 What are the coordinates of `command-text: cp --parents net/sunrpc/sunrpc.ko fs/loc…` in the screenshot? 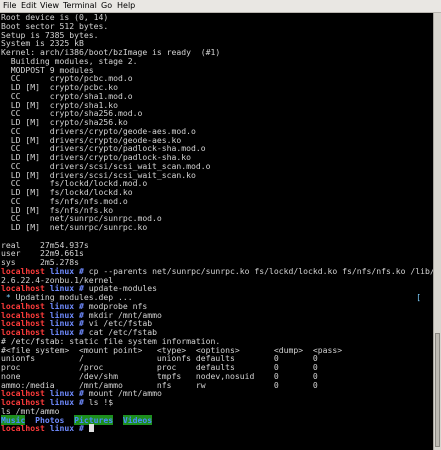 It's located at (260, 270).